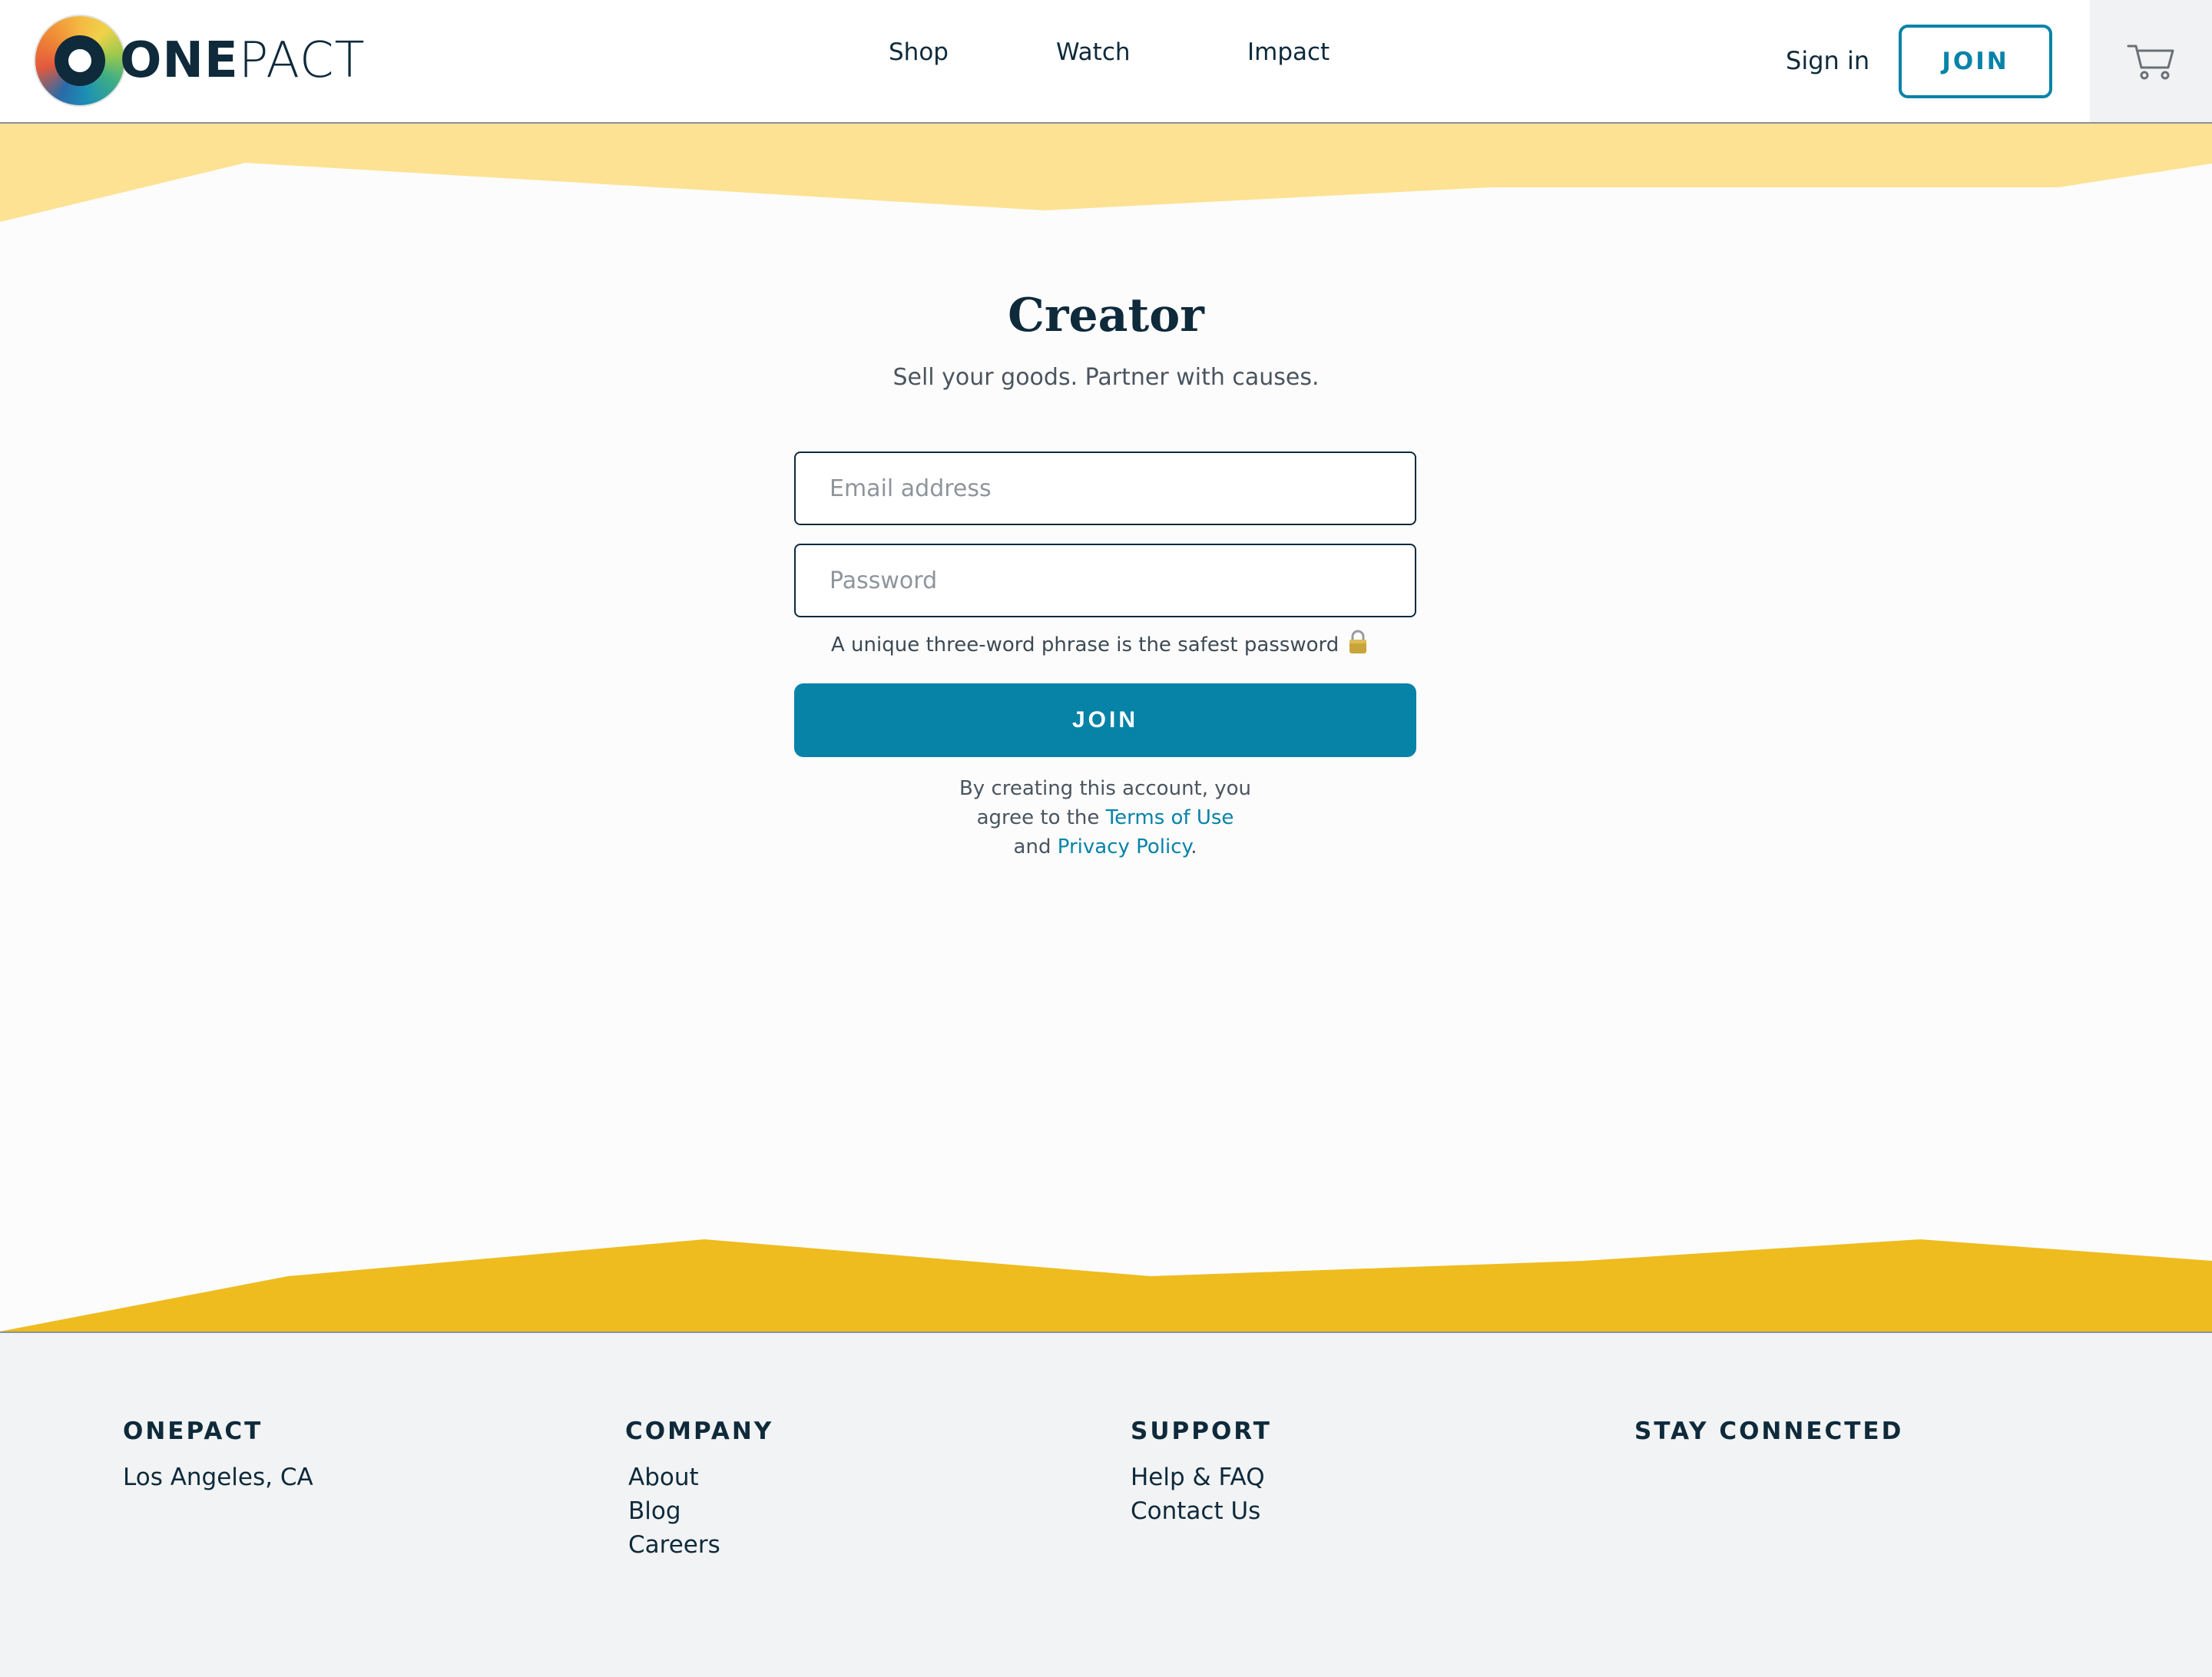 This screenshot has height=1677, width=2212. Describe the element at coordinates (1106, 378) in the screenshot. I see `page-subtitle: Sell your goods. Partner with causes.` at that location.